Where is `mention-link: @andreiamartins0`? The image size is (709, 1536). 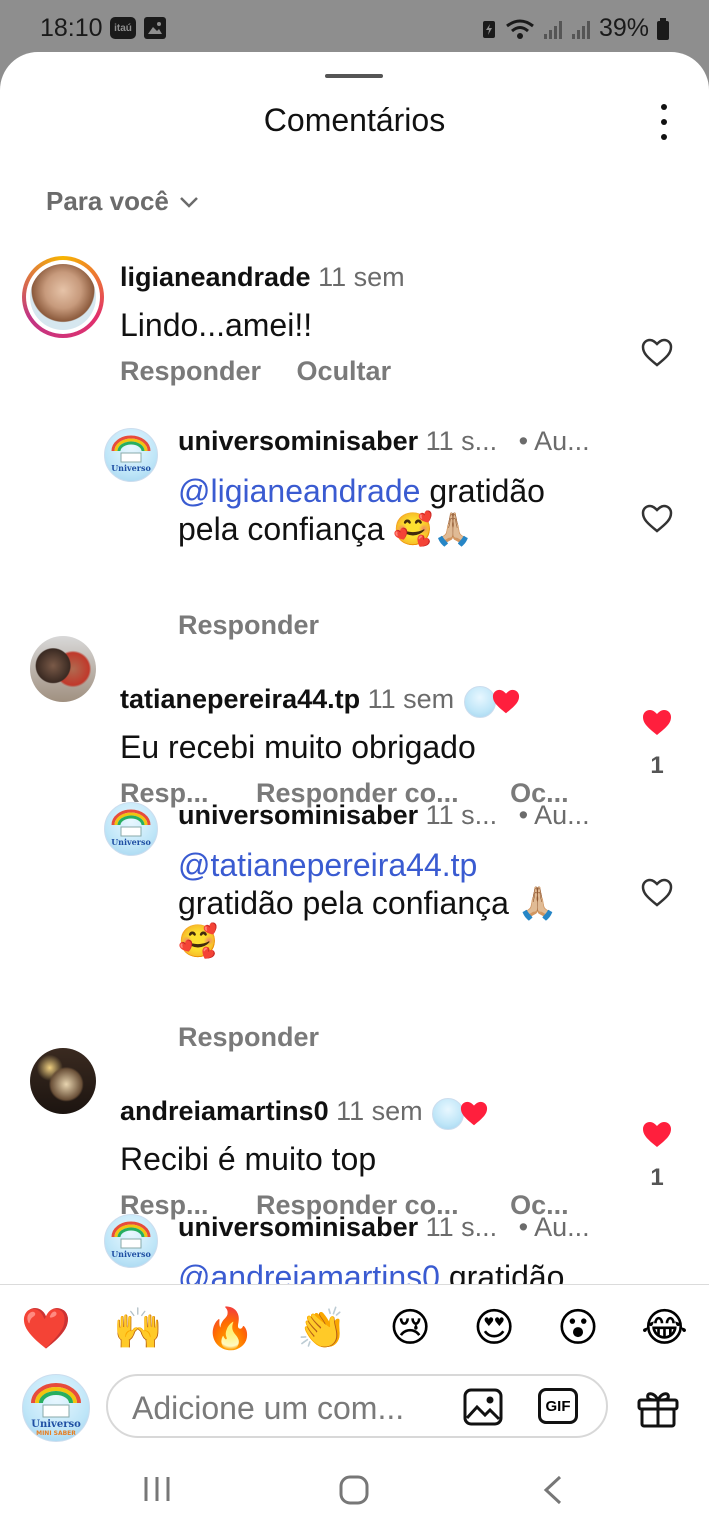 mention-link: @andreiamartins0 is located at coordinates (309, 1272).